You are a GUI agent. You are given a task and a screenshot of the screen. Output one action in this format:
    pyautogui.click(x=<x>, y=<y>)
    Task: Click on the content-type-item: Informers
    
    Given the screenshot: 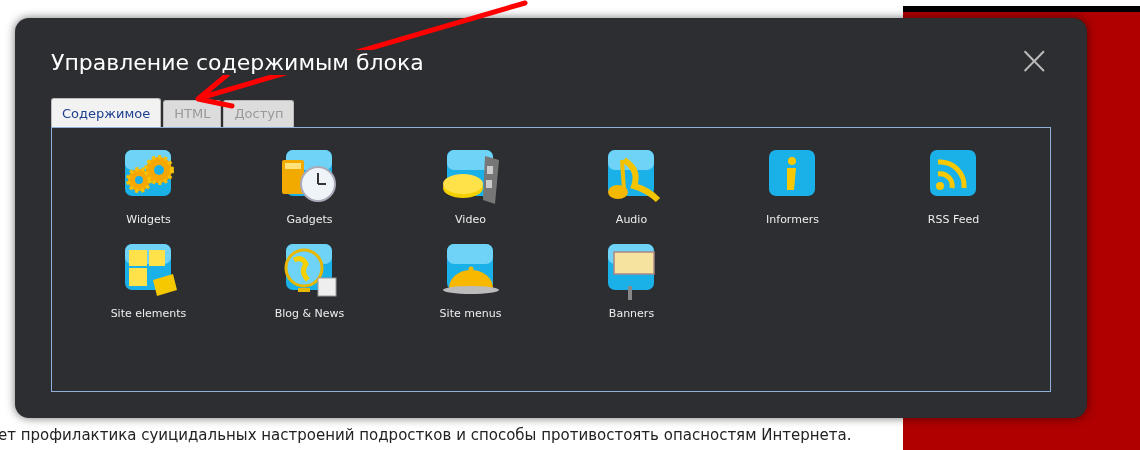 What is the action you would take?
    pyautogui.click(x=792, y=193)
    